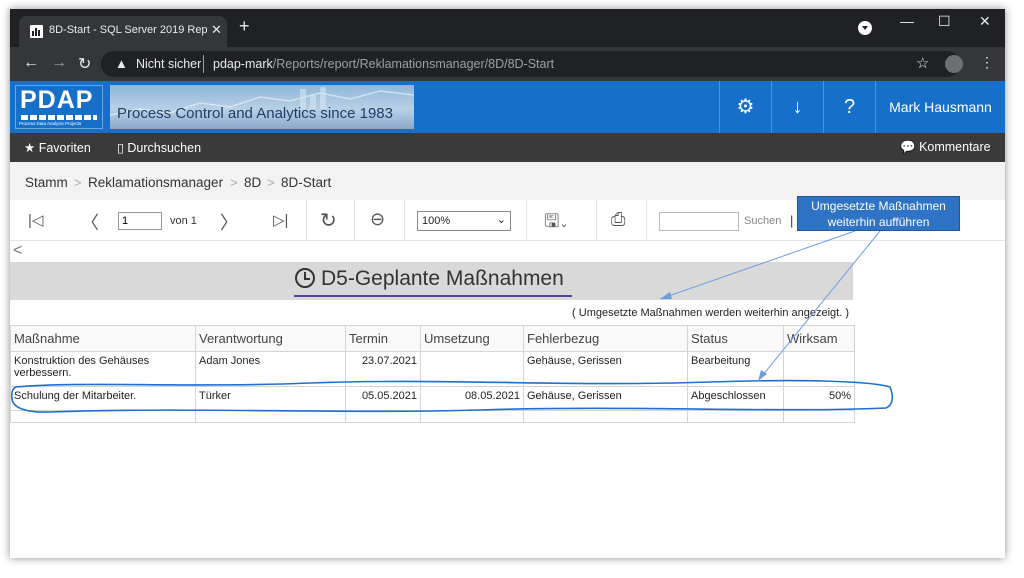 This screenshot has height=578, width=1024. Describe the element at coordinates (736, 399) in the screenshot. I see `table-row-cell: Abgeschlossen` at that location.